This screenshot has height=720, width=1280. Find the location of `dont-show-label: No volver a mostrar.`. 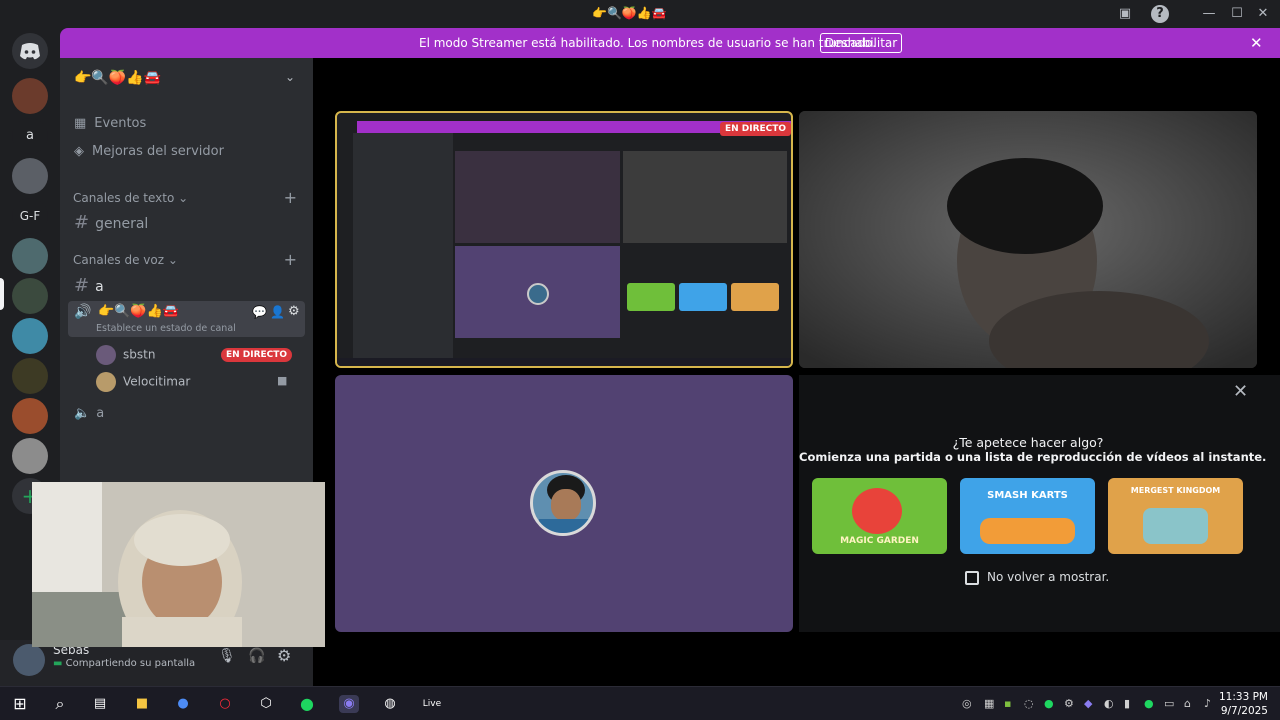

dont-show-label: No volver a mostrar. is located at coordinates (1048, 577).